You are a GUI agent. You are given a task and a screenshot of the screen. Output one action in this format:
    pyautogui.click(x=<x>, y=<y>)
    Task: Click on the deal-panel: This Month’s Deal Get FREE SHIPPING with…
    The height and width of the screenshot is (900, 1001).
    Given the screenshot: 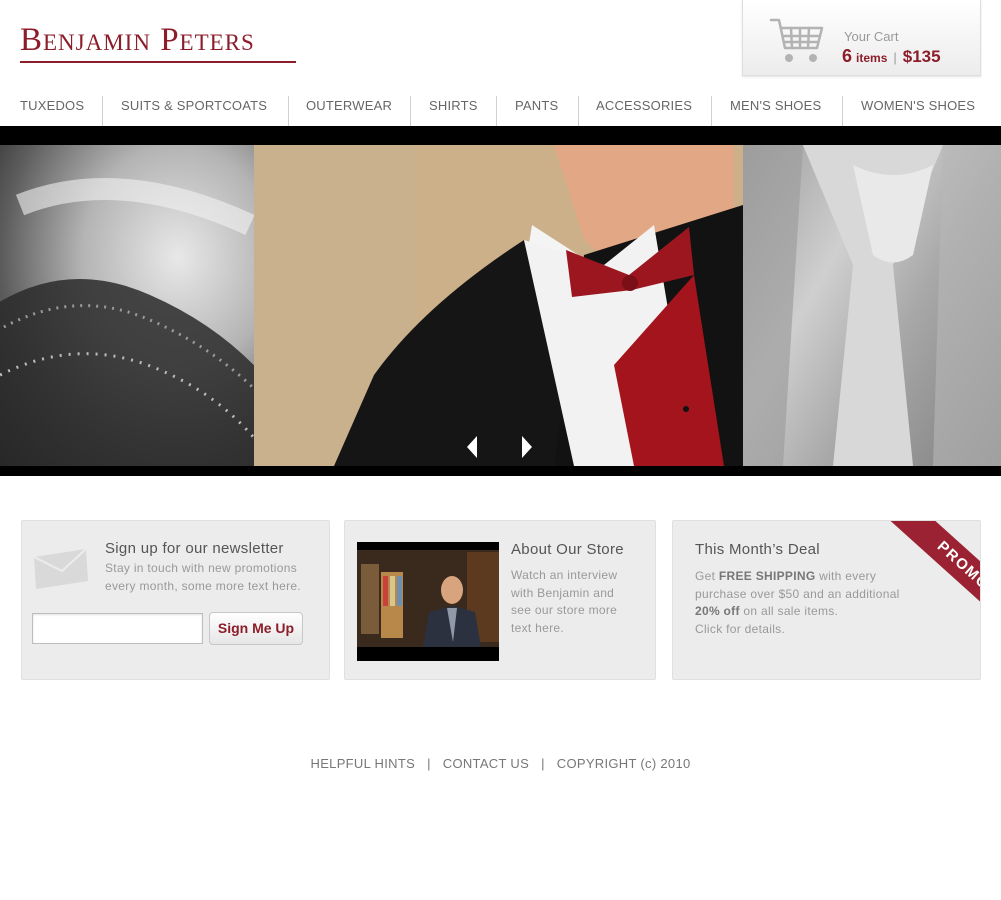 What is the action you would take?
    pyautogui.click(x=826, y=600)
    